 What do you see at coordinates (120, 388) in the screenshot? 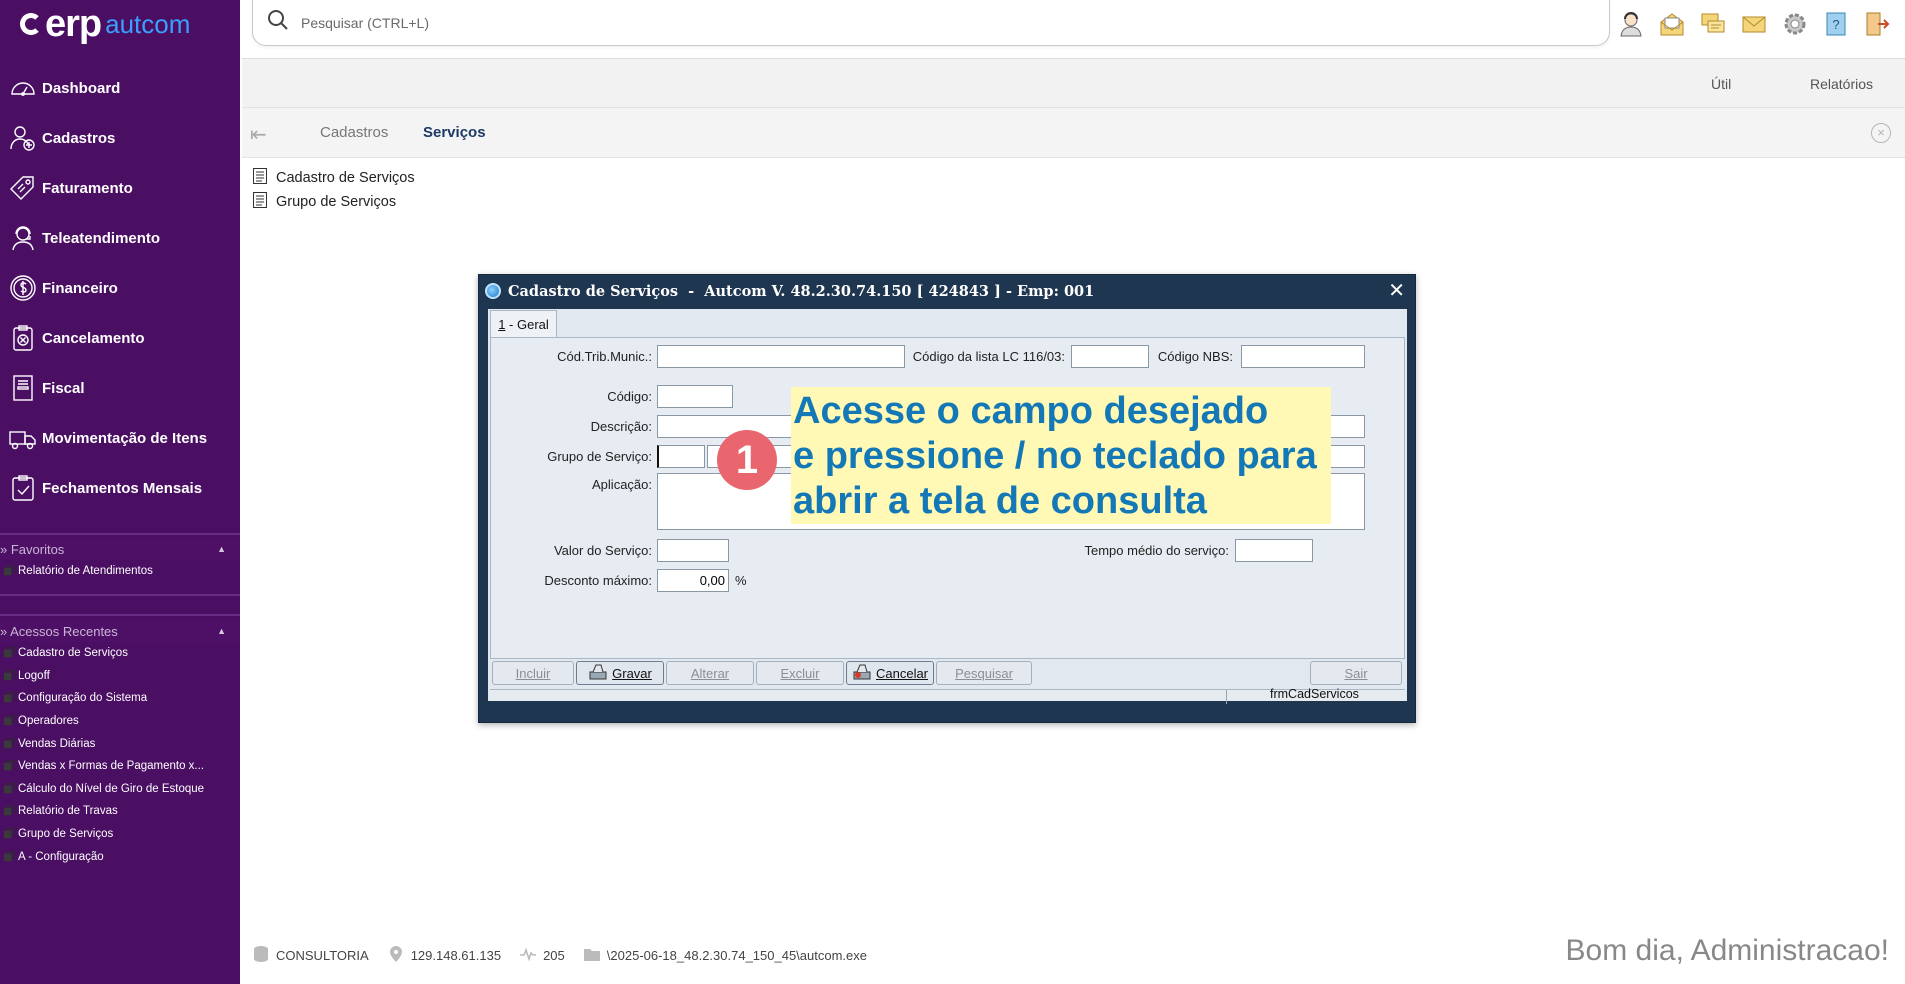
I see `sidebar-item-fiscal: Fiscal` at bounding box center [120, 388].